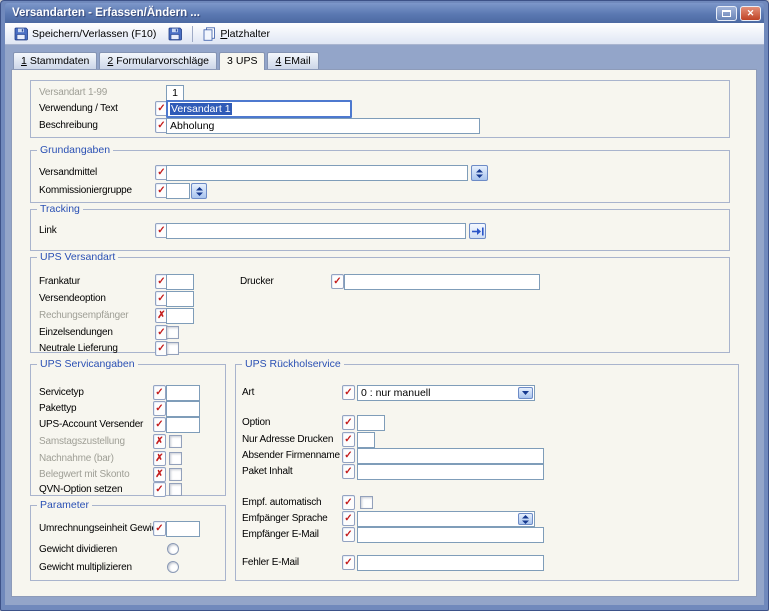  I want to click on pakettyp-input, so click(183, 409).